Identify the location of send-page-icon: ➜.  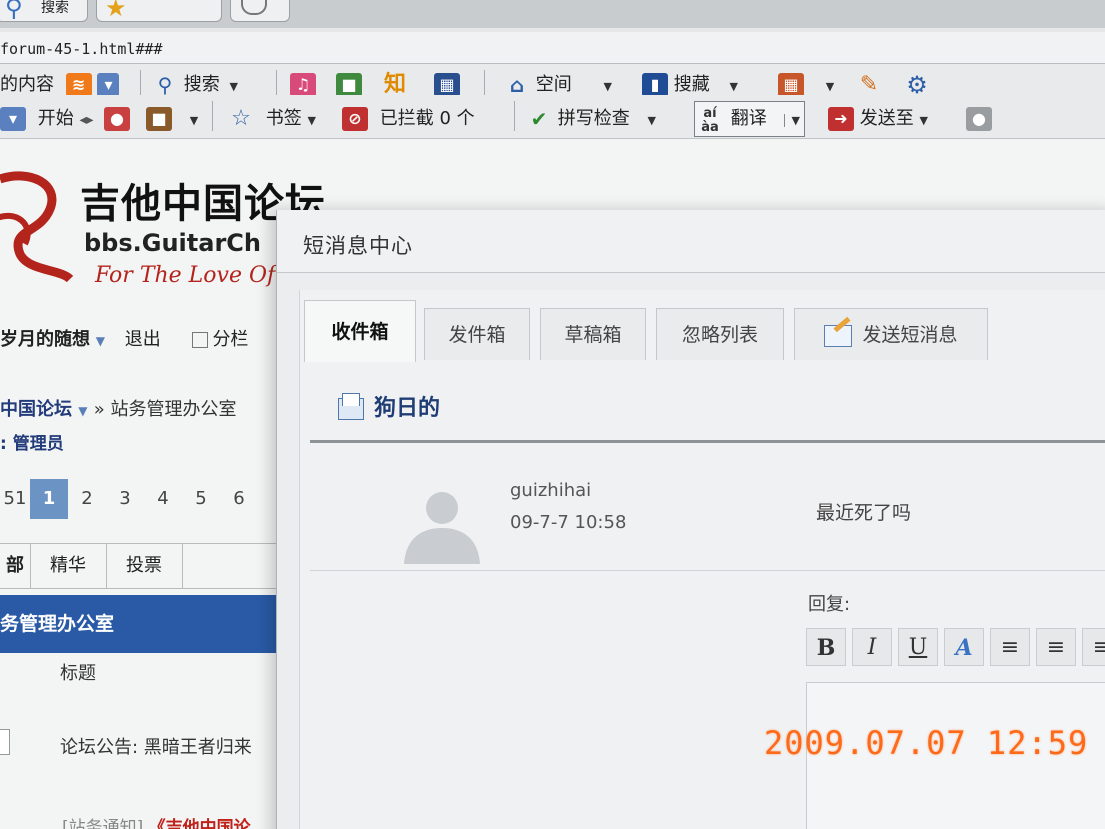
(841, 119).